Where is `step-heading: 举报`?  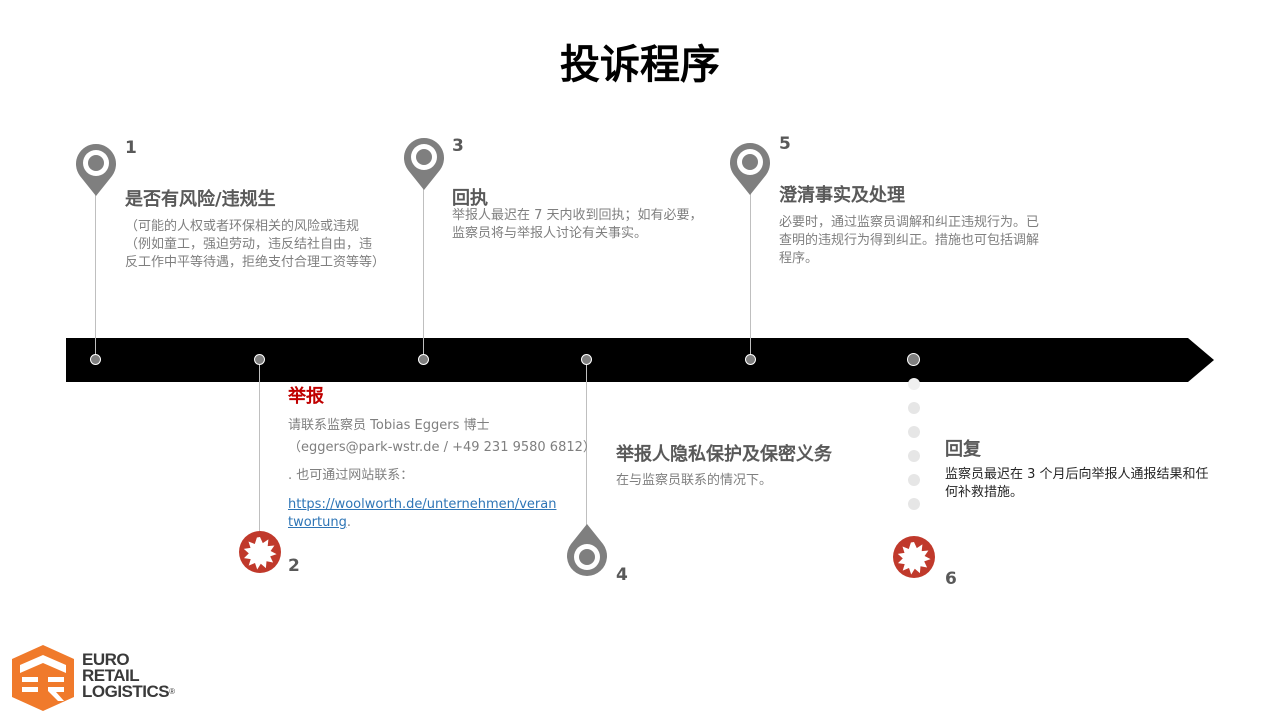
step-heading: 举报 is located at coordinates (306, 396).